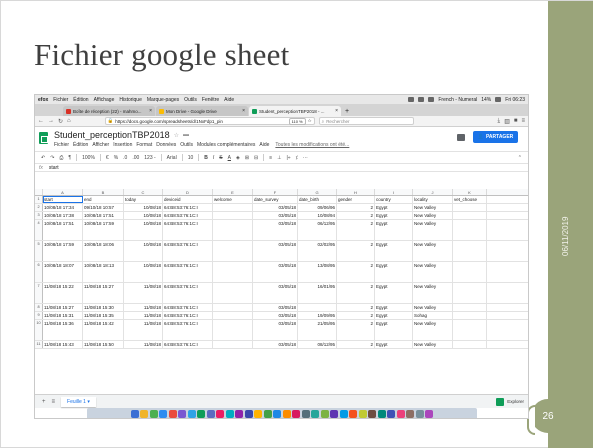 The width and height of the screenshot is (593, 448). Describe the element at coordinates (470, 199) in the screenshot. I see `grid-cell: vet_choose` at that location.